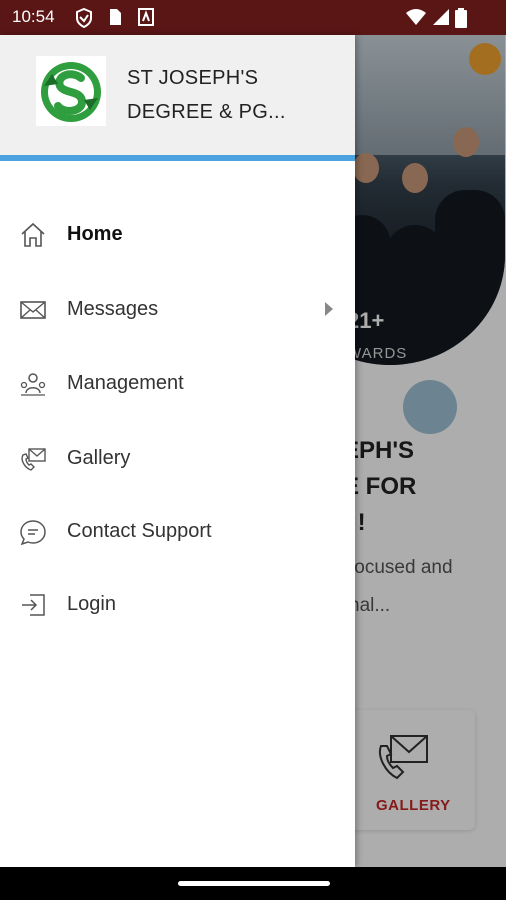 This screenshot has height=900, width=506. Describe the element at coordinates (139, 531) in the screenshot. I see `menu-label-contact-support: Contact Support` at that location.